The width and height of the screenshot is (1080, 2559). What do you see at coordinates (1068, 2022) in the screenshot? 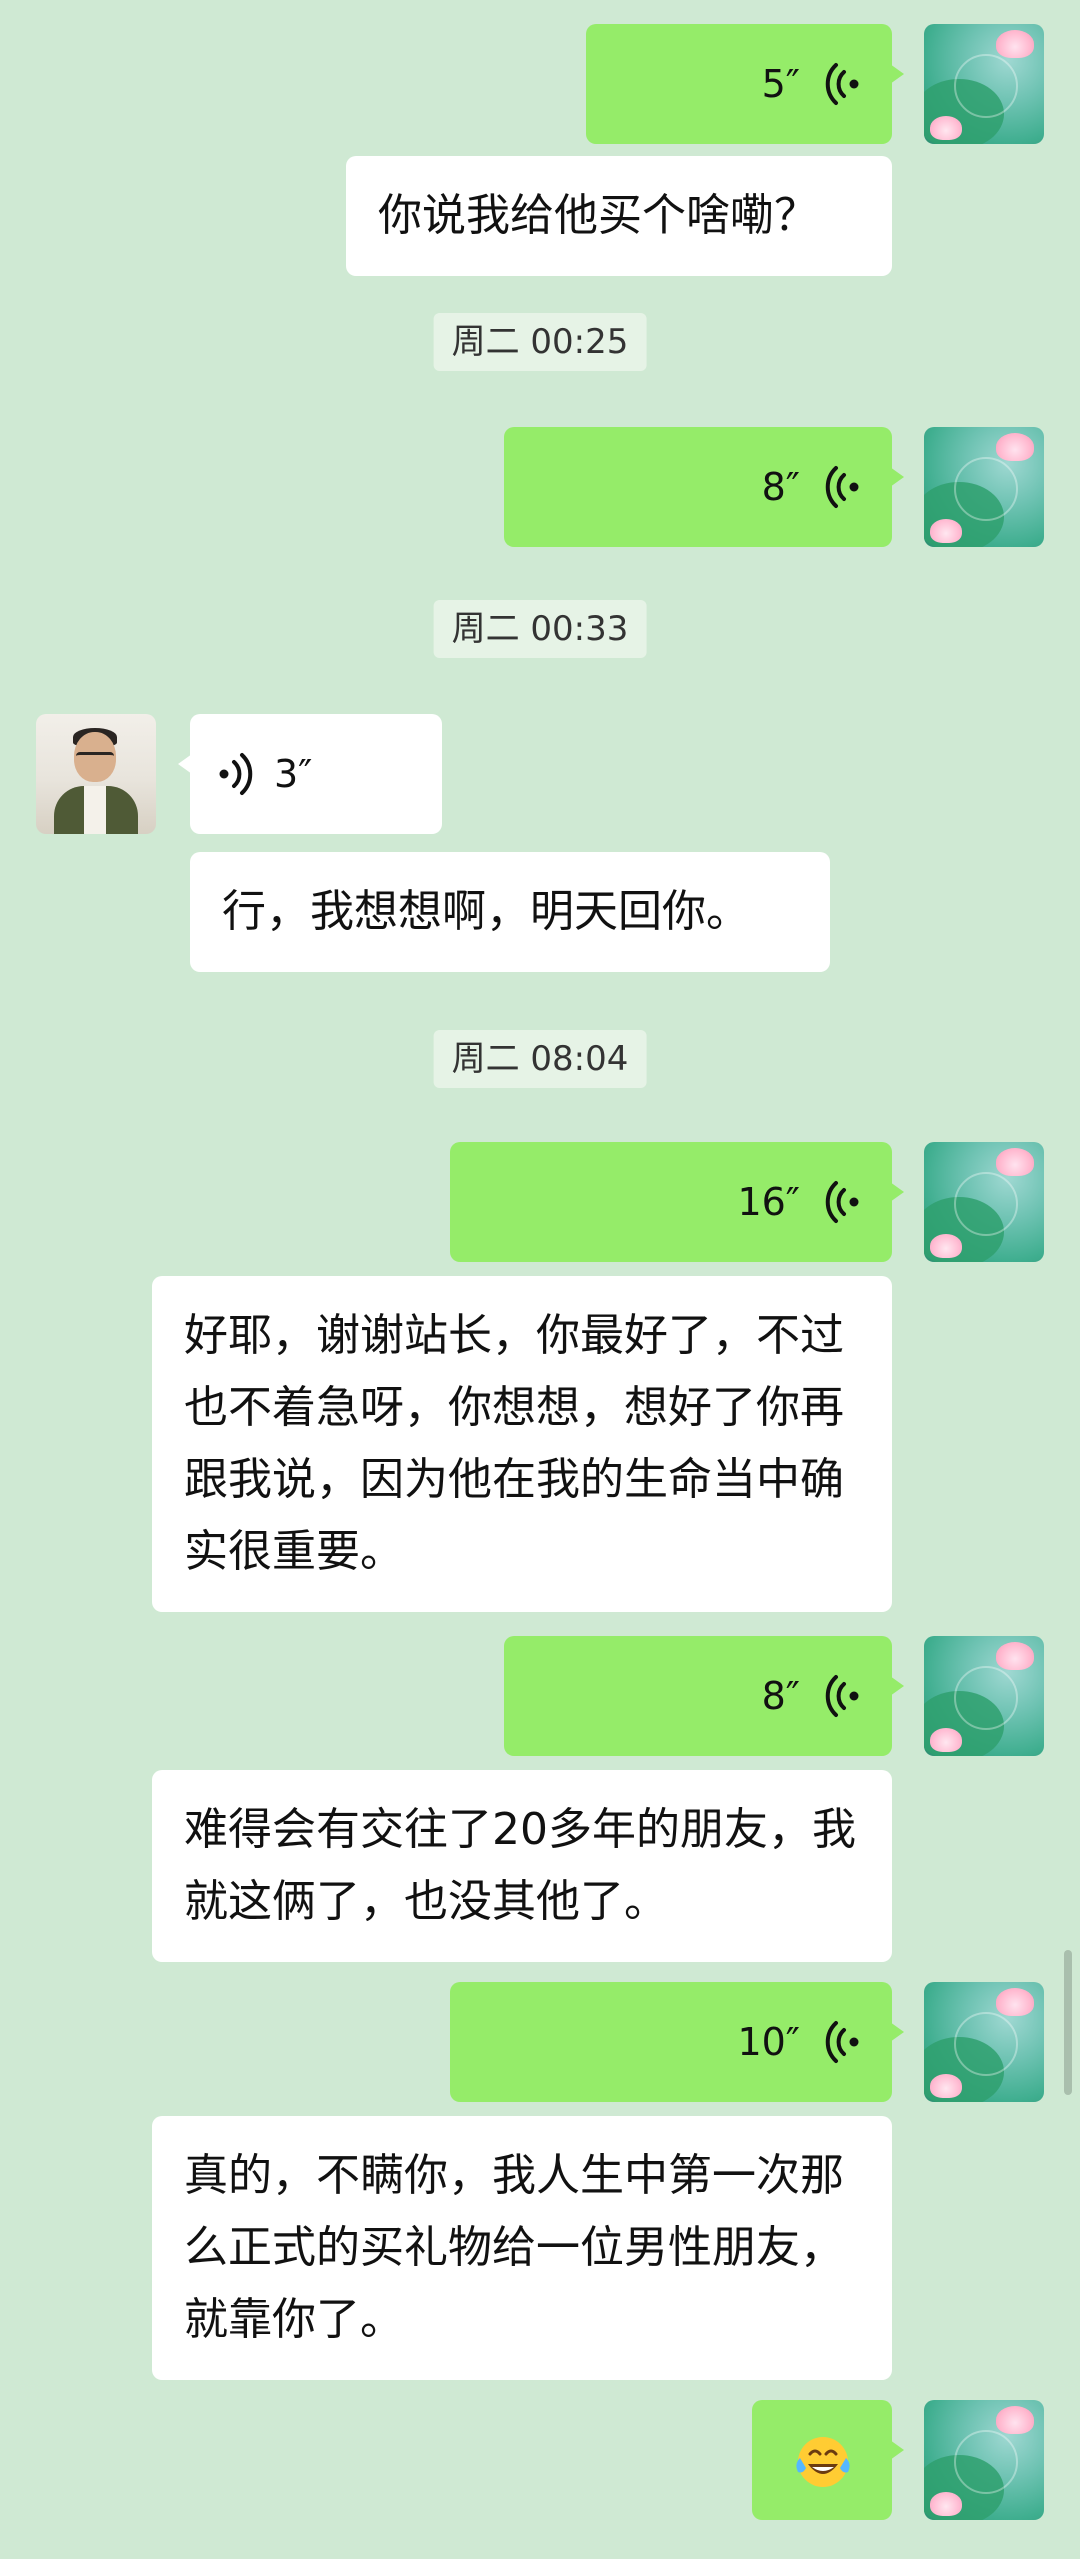
I see `scrollbar` at bounding box center [1068, 2022].